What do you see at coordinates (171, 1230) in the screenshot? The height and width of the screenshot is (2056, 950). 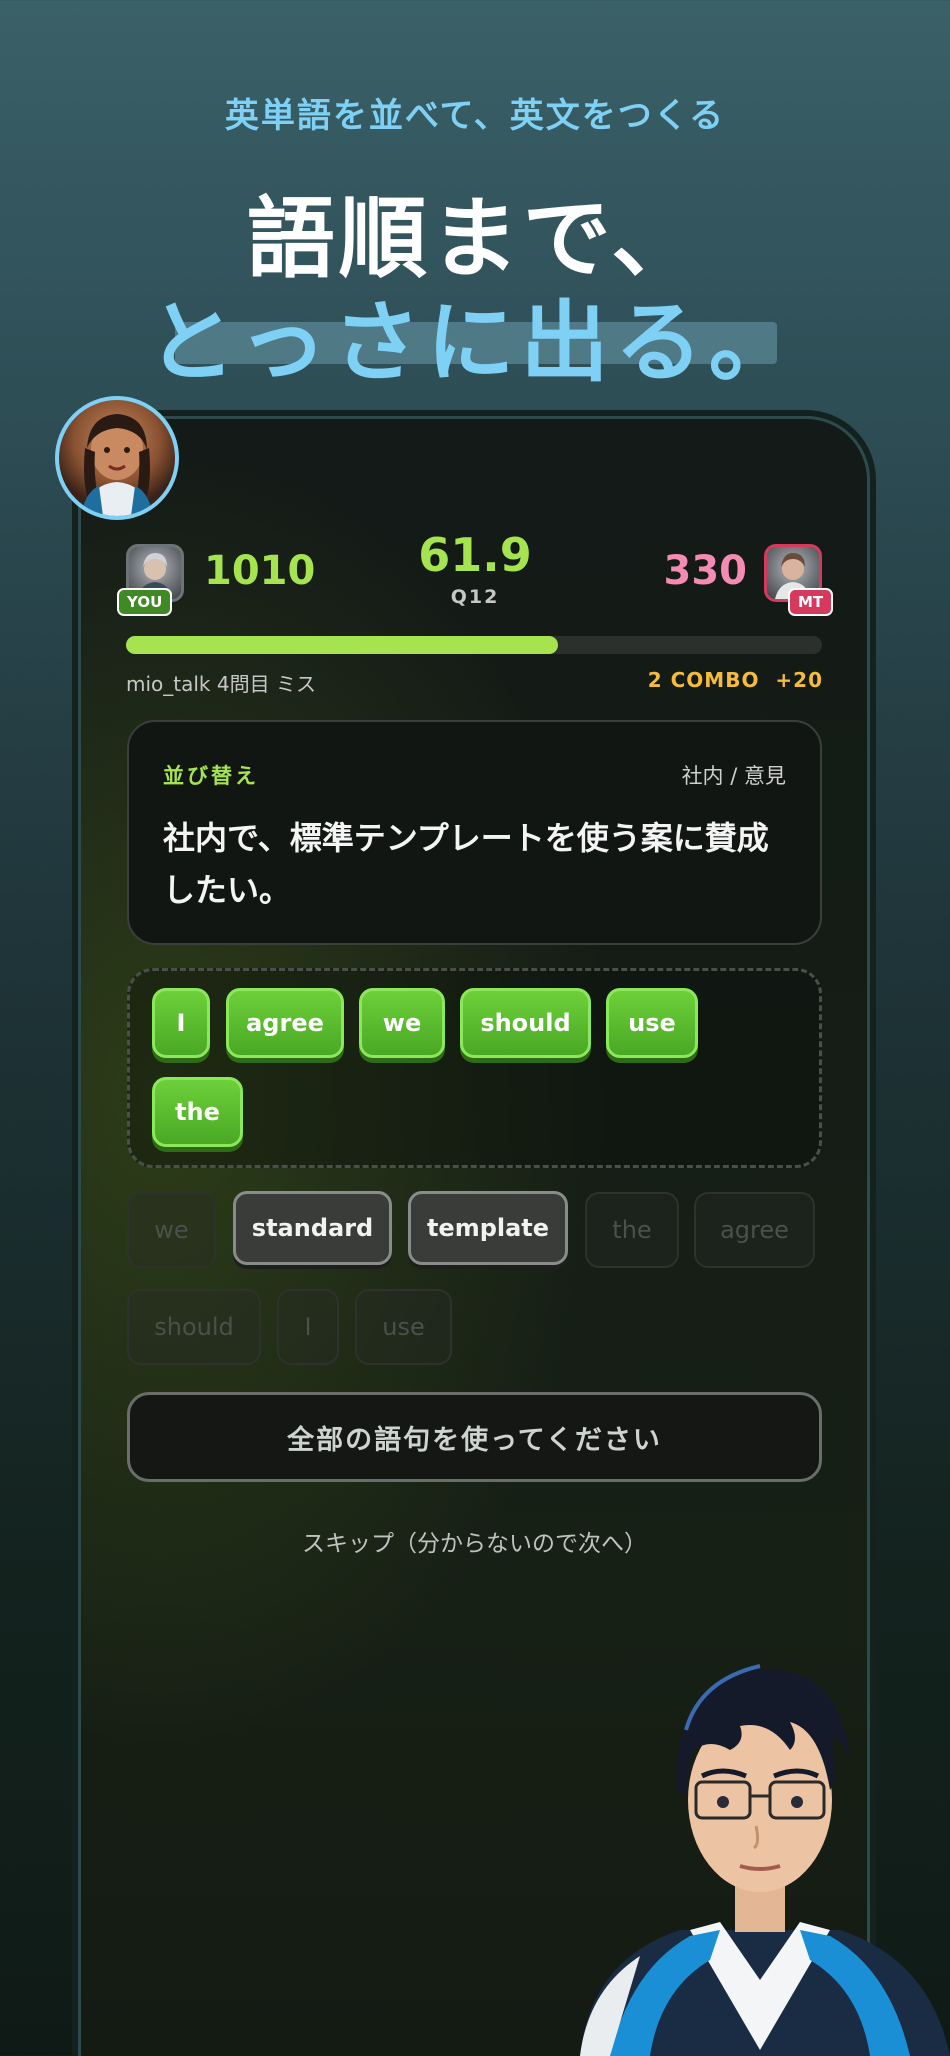 I see `word-bank-chip-used: we` at bounding box center [171, 1230].